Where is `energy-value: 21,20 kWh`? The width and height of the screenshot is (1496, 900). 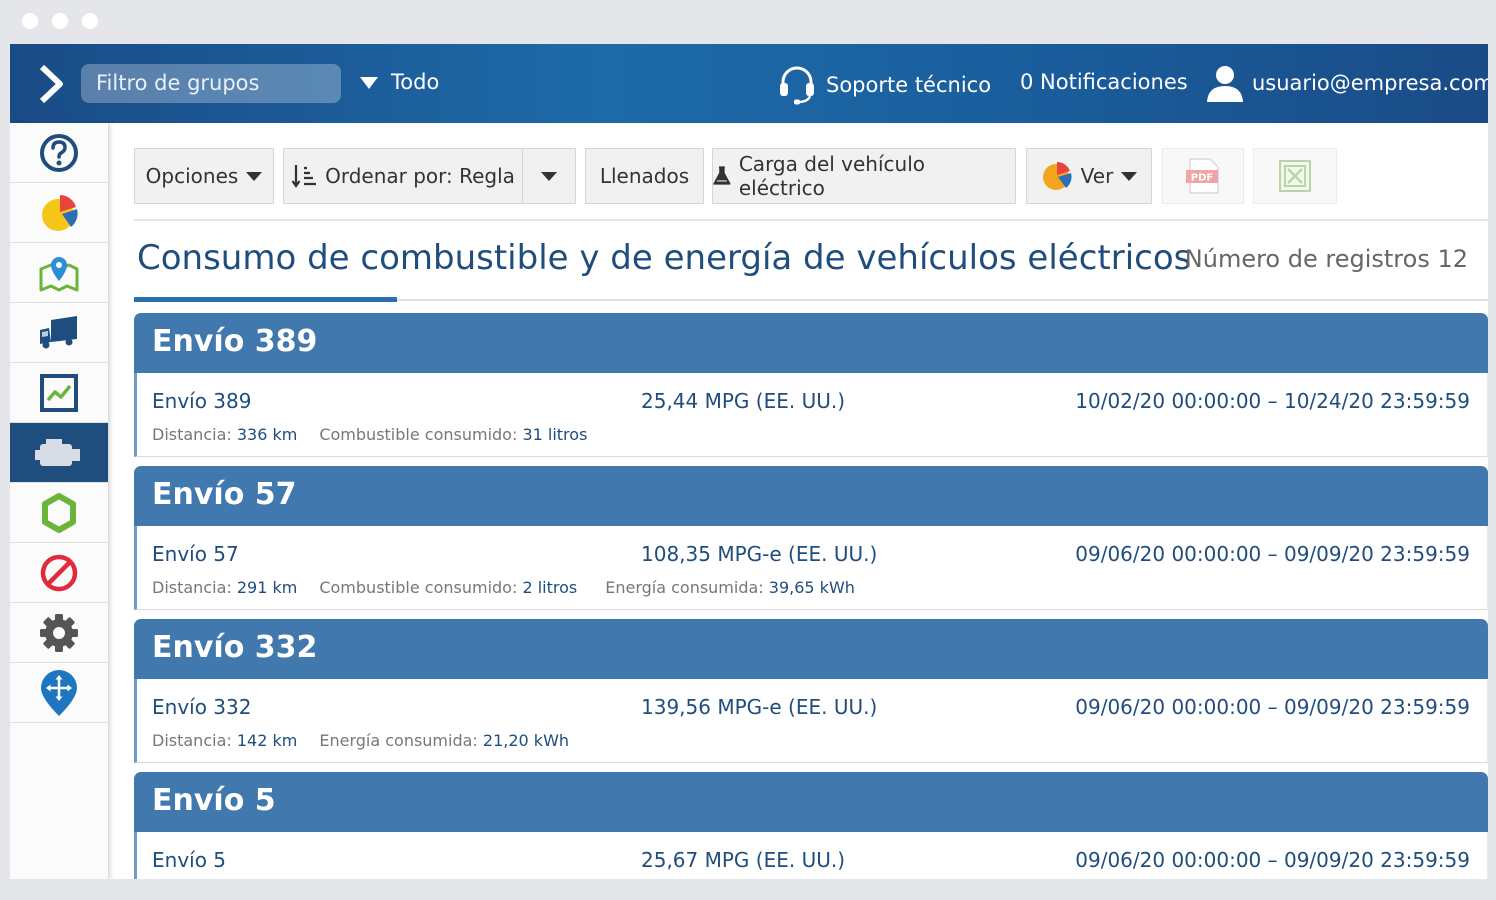
energy-value: 21,20 kWh is located at coordinates (526, 740).